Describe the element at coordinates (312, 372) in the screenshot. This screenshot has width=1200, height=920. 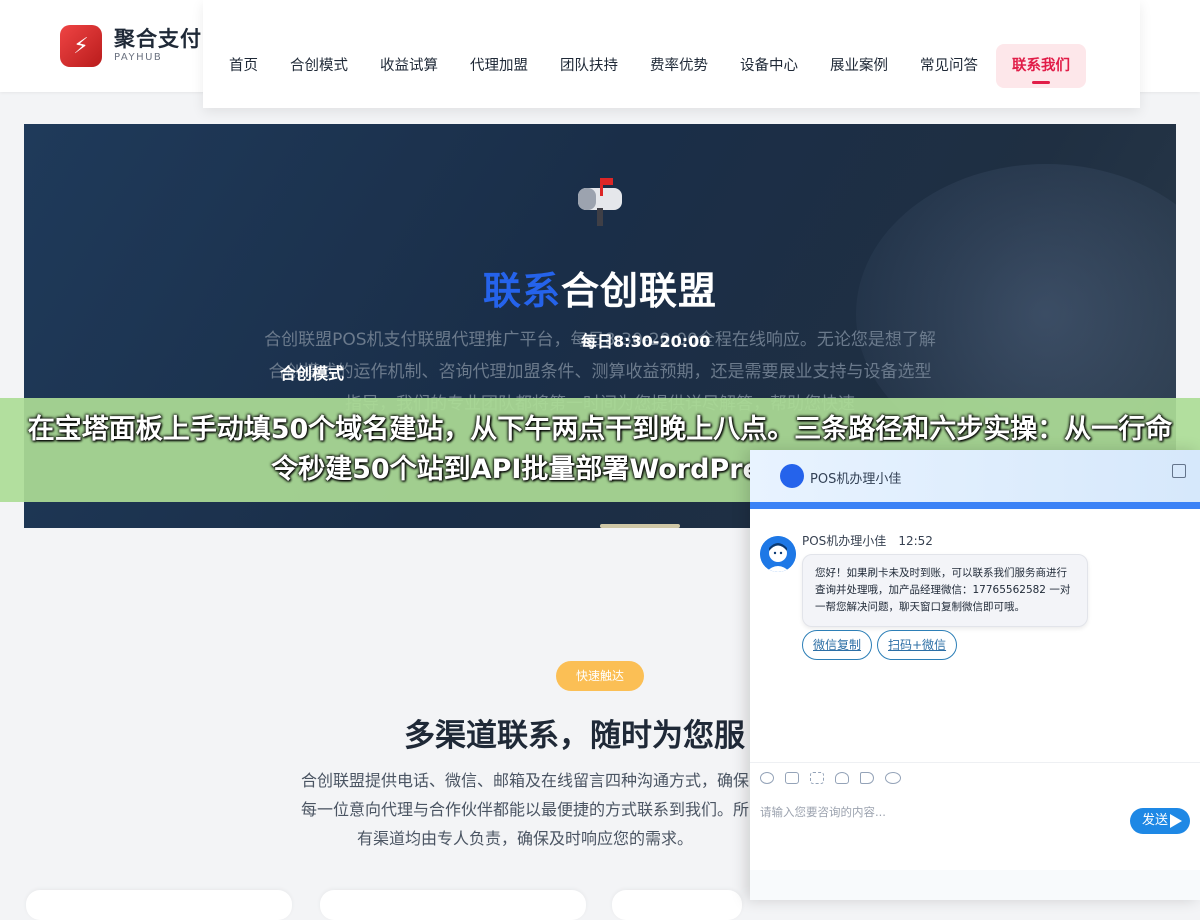
I see `hero-mode-link: 合创模式` at that location.